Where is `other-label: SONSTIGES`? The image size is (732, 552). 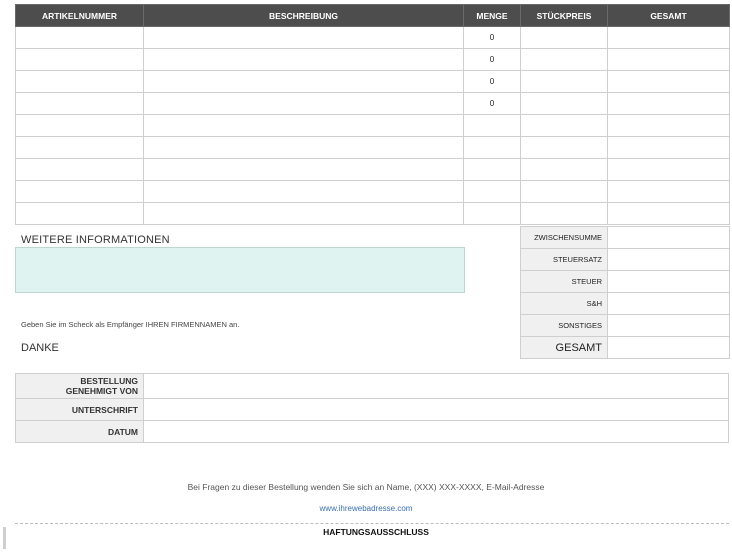 other-label: SONSTIGES is located at coordinates (564, 325).